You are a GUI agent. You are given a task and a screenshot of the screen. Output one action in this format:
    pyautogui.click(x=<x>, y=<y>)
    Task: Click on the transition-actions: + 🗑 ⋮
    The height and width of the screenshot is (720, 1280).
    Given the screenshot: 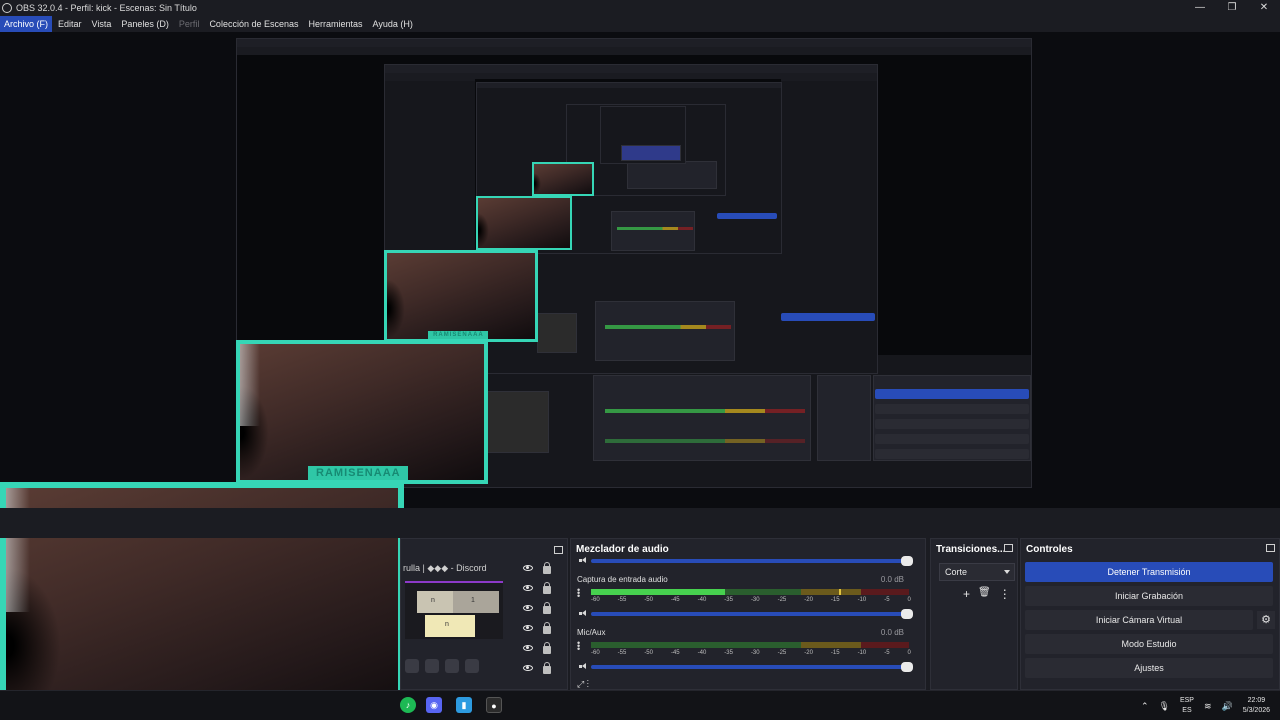 What is the action you would take?
    pyautogui.click(x=987, y=594)
    